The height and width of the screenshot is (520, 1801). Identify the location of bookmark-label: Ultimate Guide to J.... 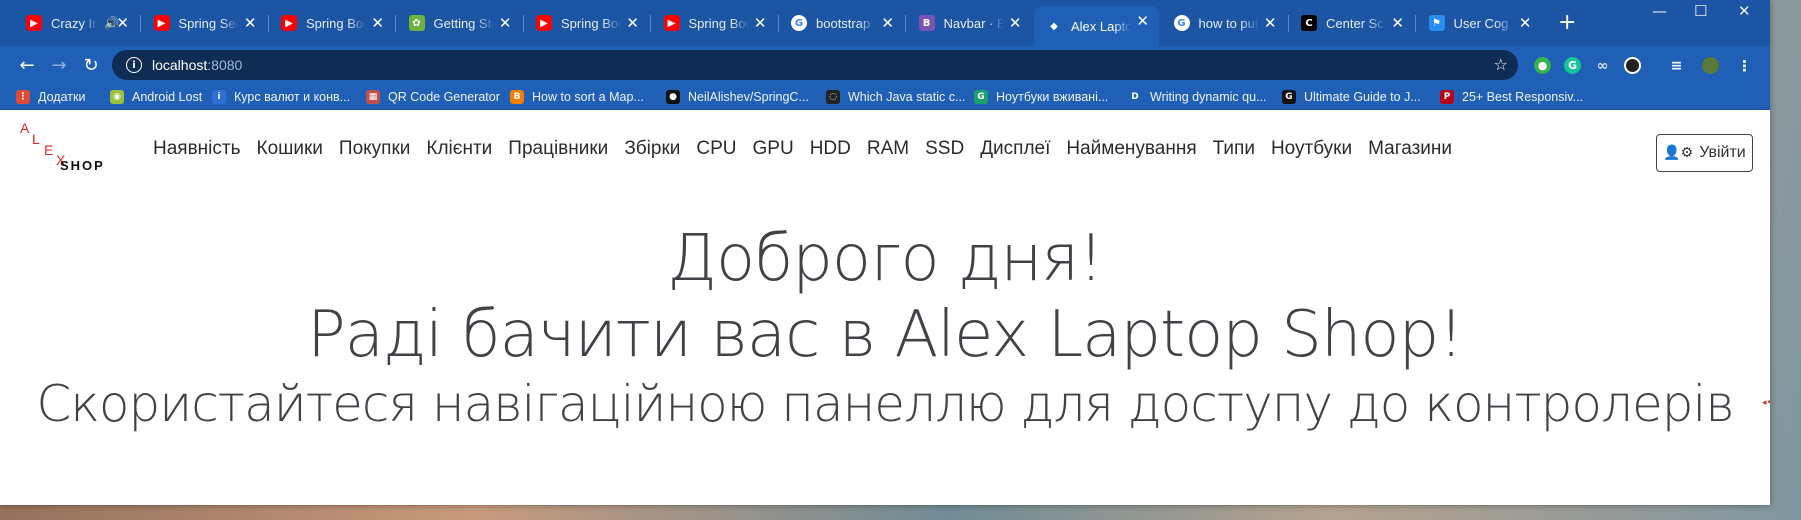
(1362, 97).